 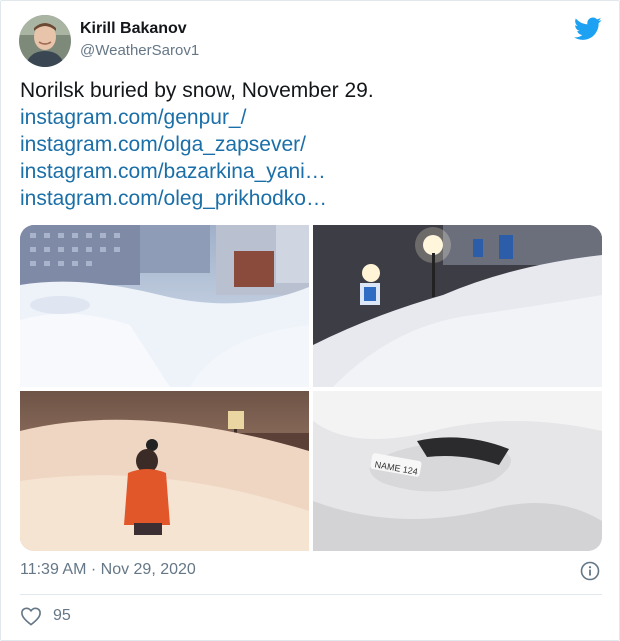 I want to click on instagram-link-2: instagram.com/olga_zapsever/, so click(x=310, y=144).